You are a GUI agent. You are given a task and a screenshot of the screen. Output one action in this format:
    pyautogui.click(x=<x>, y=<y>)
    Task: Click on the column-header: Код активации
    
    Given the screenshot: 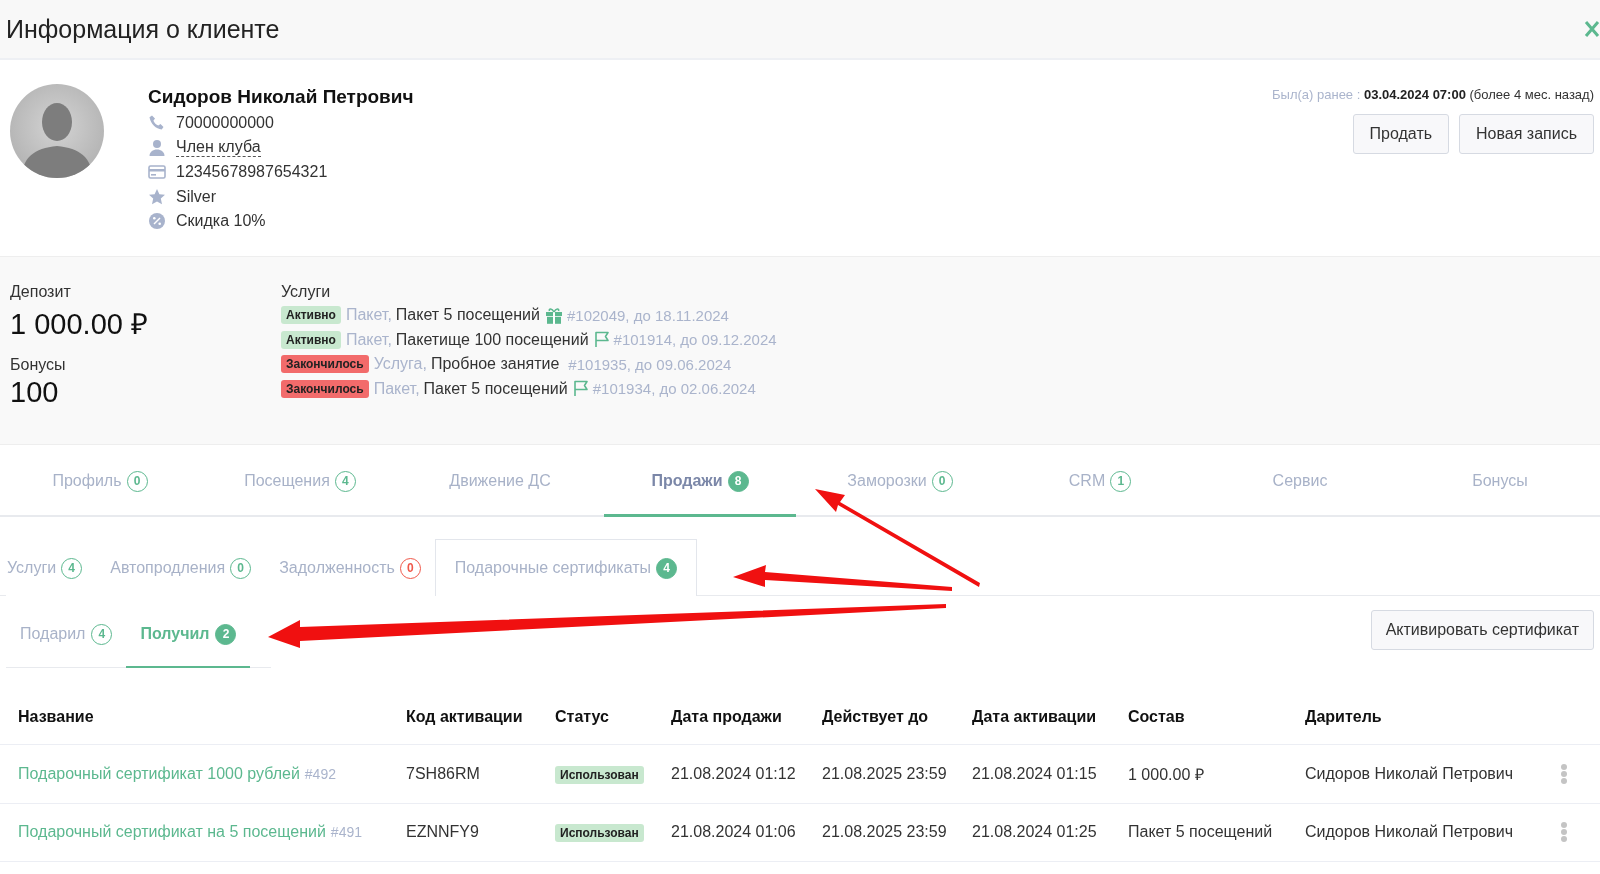 What is the action you would take?
    pyautogui.click(x=465, y=717)
    